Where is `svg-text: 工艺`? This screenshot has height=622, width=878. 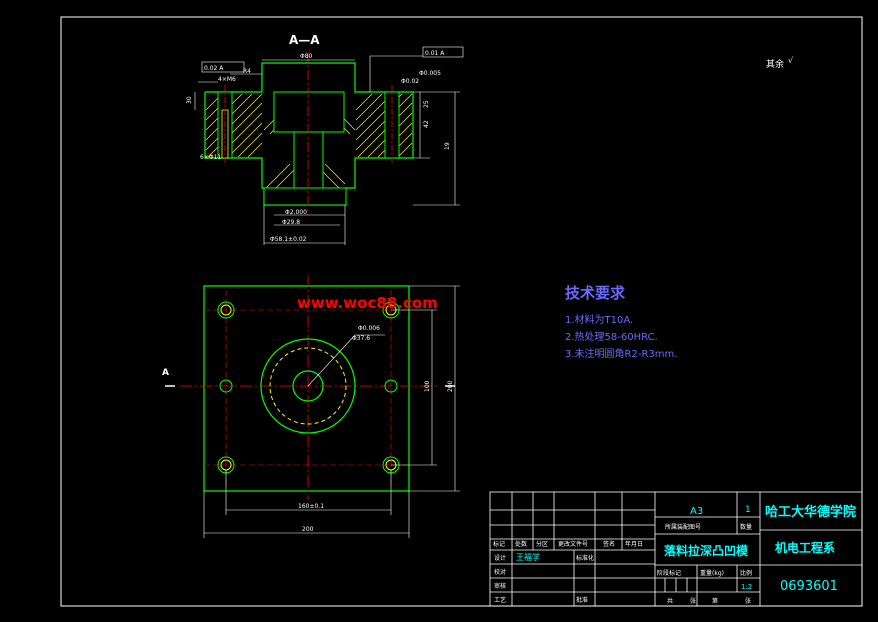 svg-text: 工艺 is located at coordinates (500, 600).